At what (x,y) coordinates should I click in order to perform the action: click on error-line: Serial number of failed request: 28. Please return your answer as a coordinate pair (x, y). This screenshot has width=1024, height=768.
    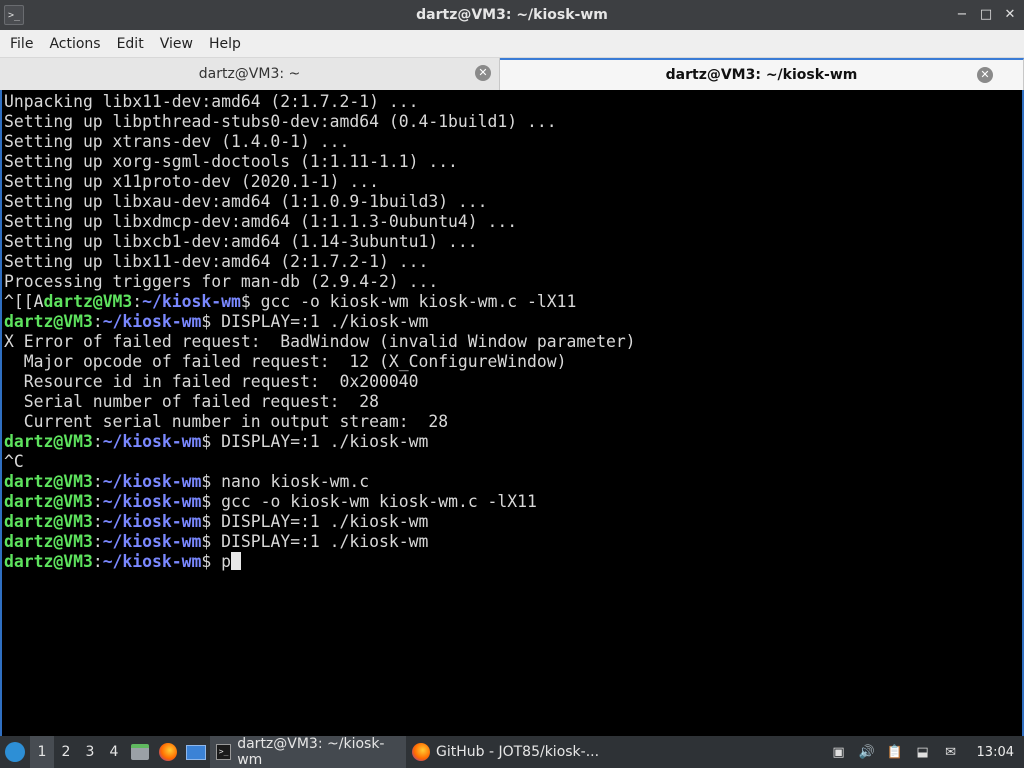
    Looking at the image, I should click on (191, 401).